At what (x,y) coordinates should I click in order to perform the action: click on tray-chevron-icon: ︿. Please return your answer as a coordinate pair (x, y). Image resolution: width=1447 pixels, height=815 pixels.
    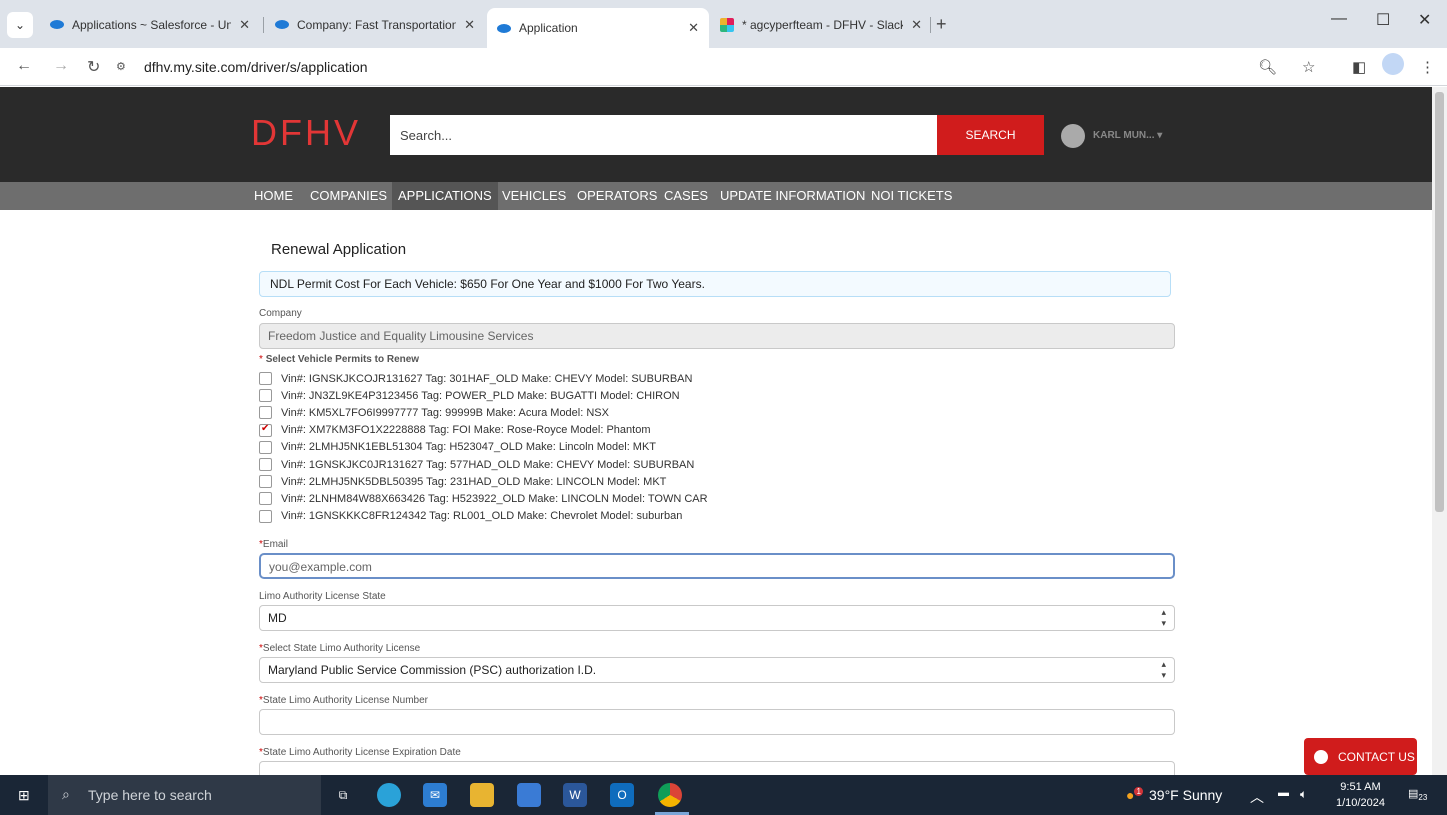
    Looking at the image, I should click on (1257, 797).